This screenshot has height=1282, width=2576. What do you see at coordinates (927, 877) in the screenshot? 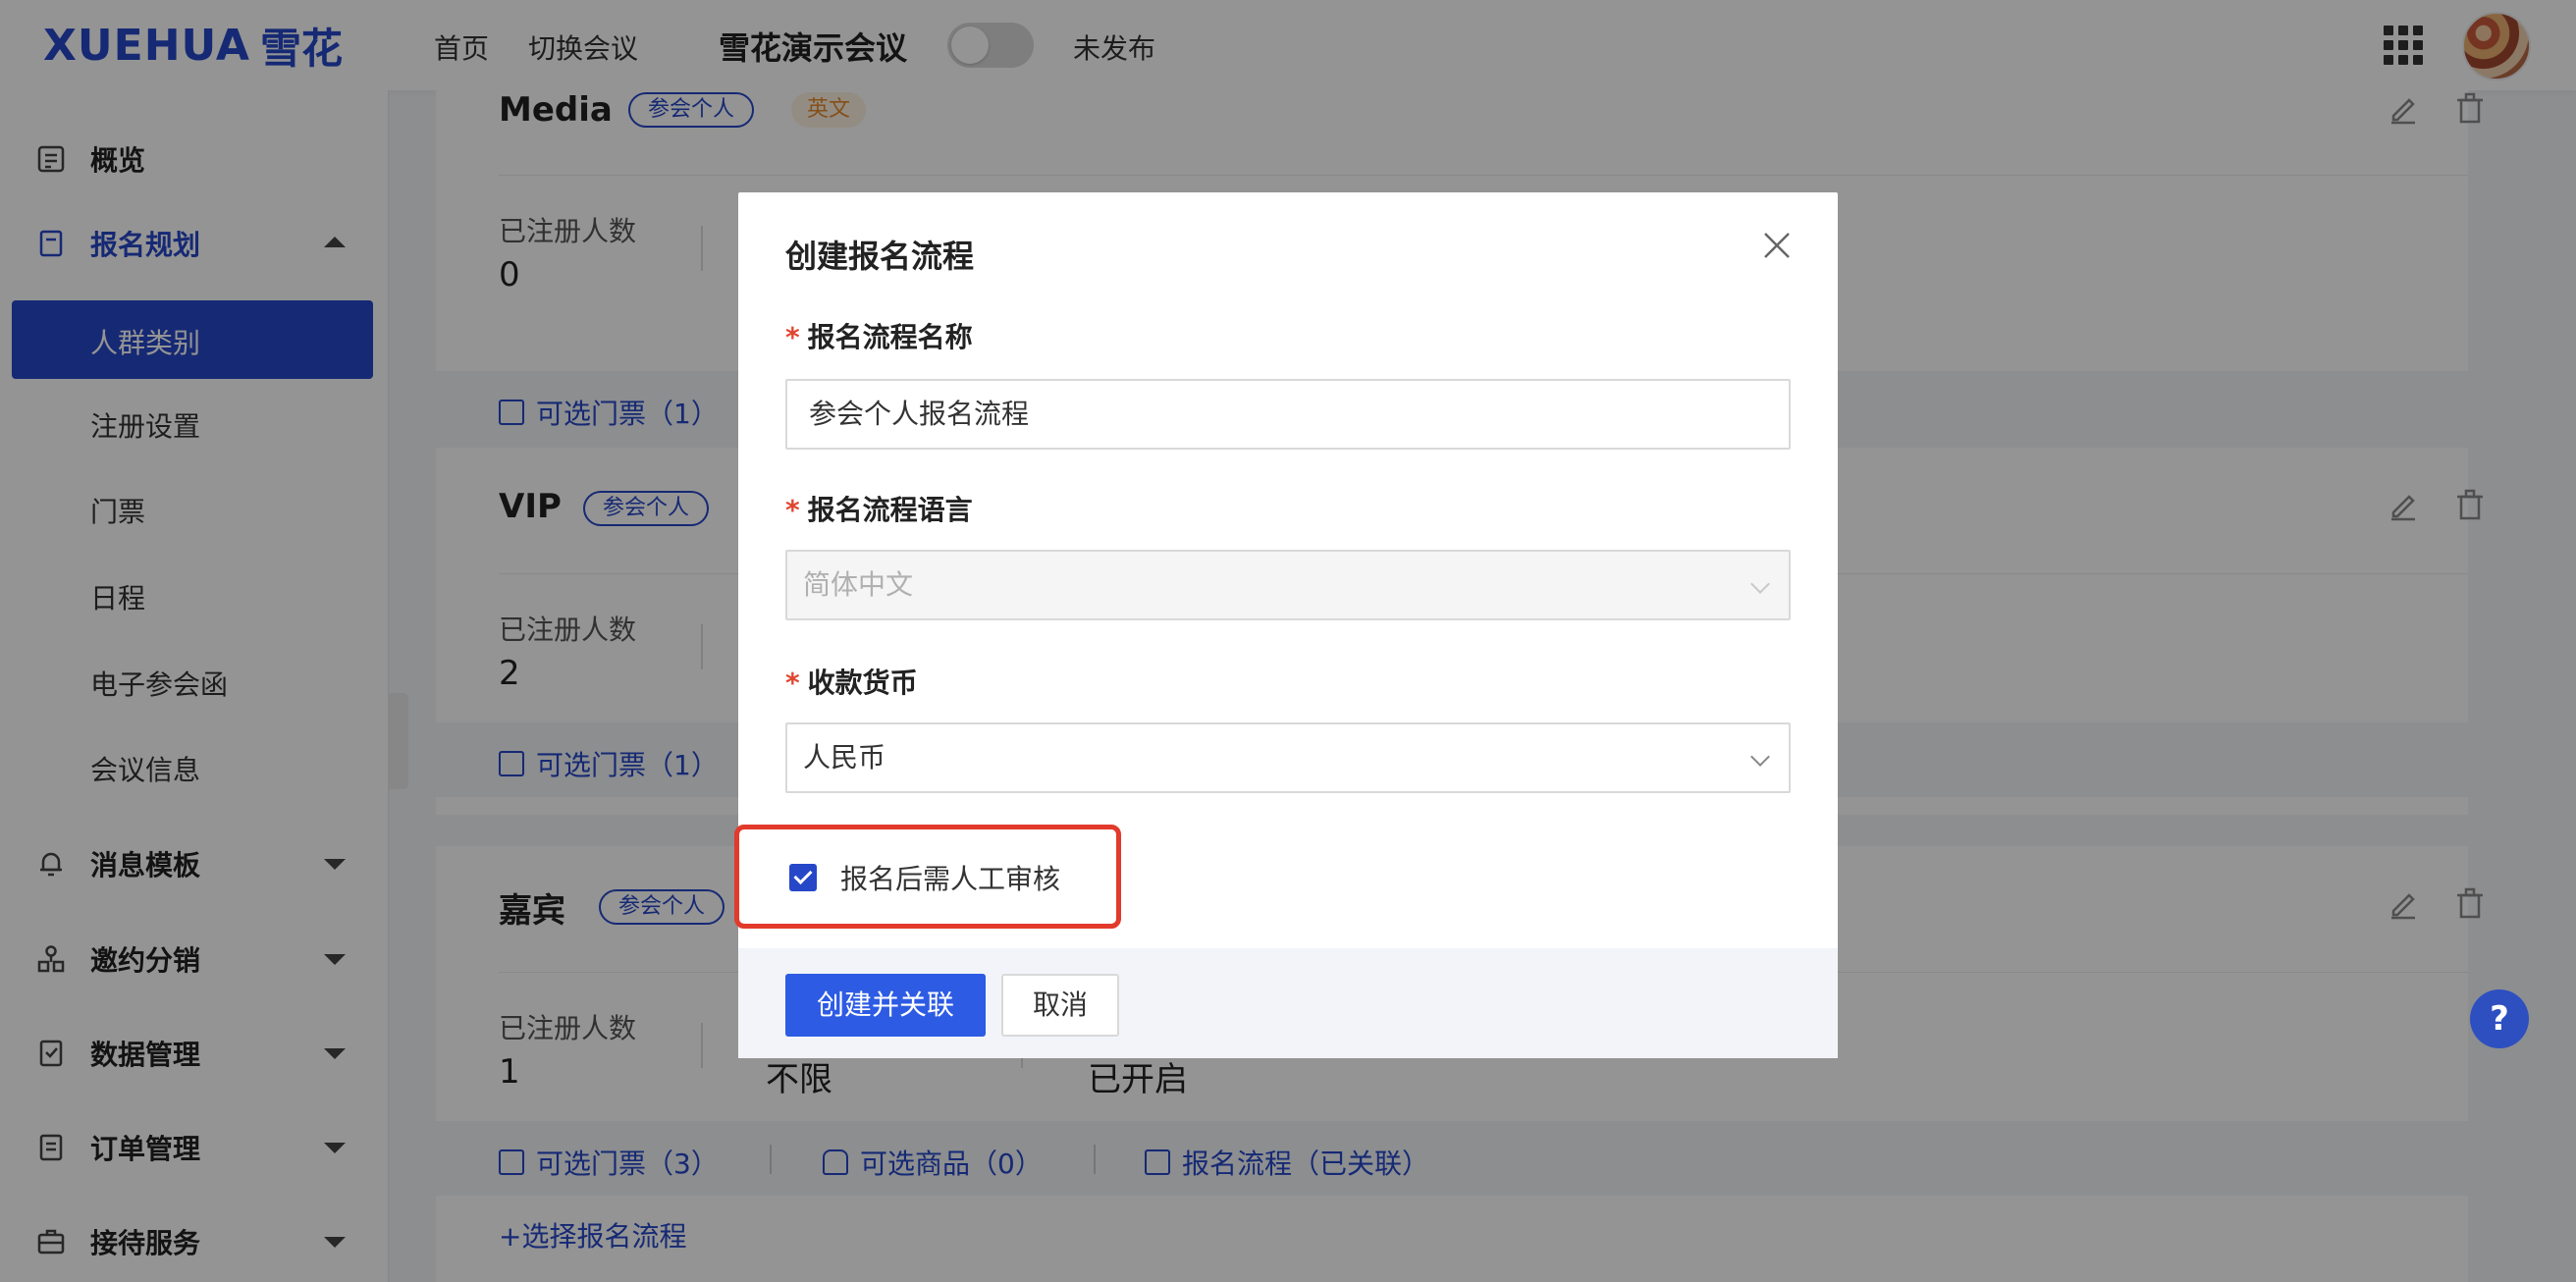
I see `highlight-box` at bounding box center [927, 877].